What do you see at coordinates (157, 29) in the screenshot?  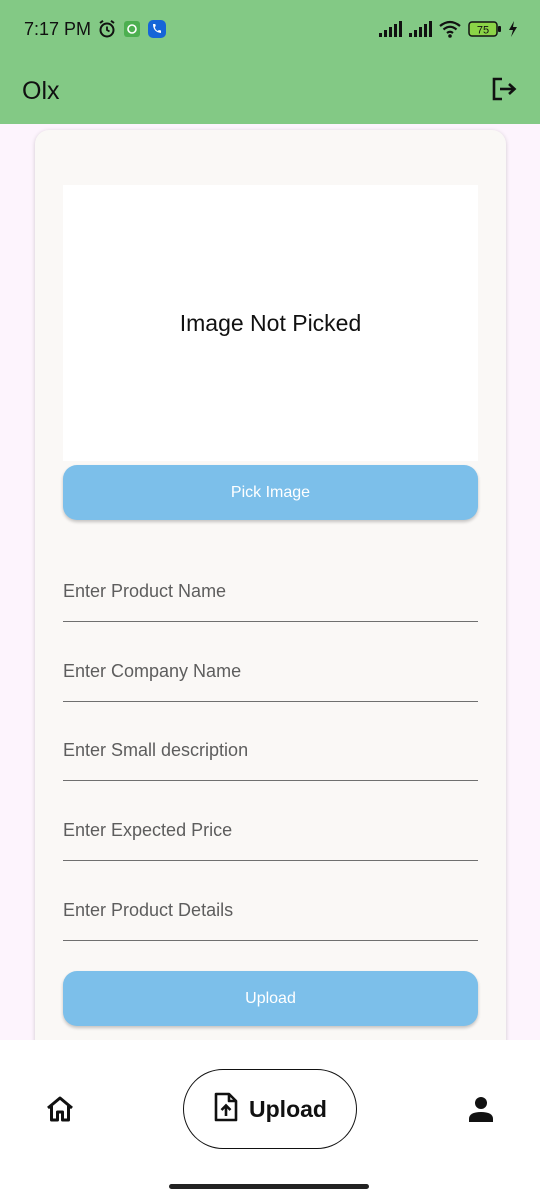 I see `phone-app-icon` at bounding box center [157, 29].